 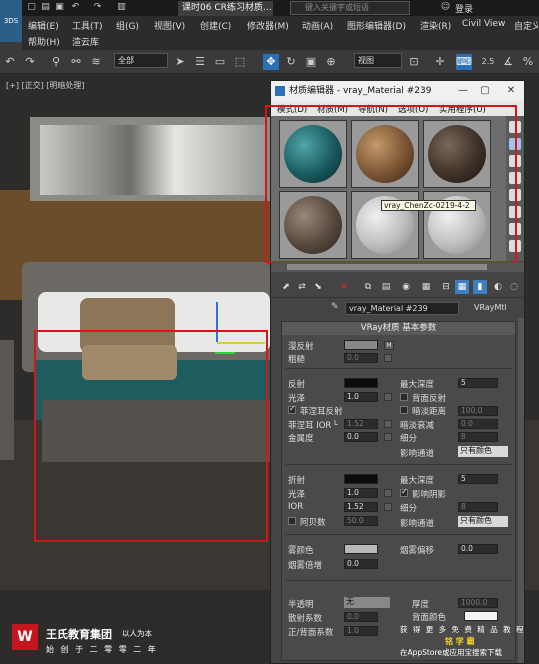 I want to click on menu-create: 创建(C), so click(x=215, y=25).